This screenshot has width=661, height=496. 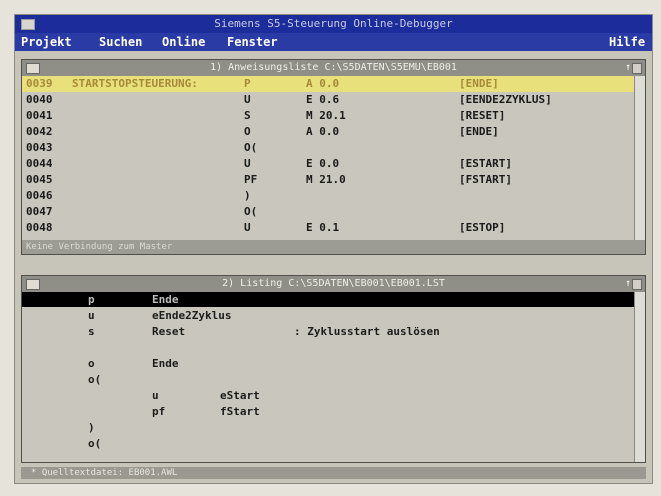 What do you see at coordinates (252, 42) in the screenshot?
I see `menu-fenster: Fenster` at bounding box center [252, 42].